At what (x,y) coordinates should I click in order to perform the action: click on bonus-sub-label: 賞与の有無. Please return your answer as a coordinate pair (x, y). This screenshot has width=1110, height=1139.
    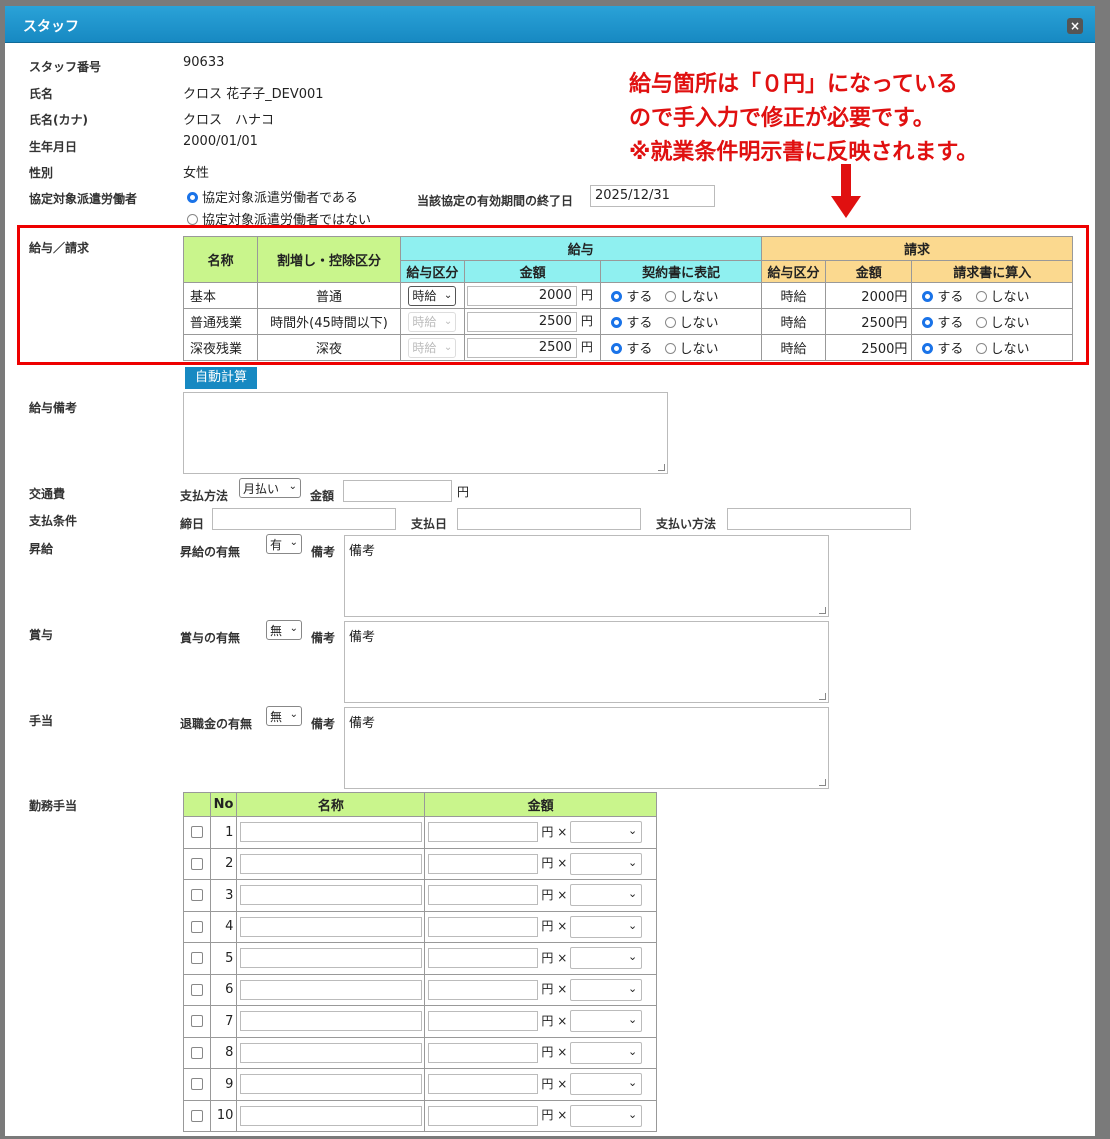
    Looking at the image, I should click on (210, 638).